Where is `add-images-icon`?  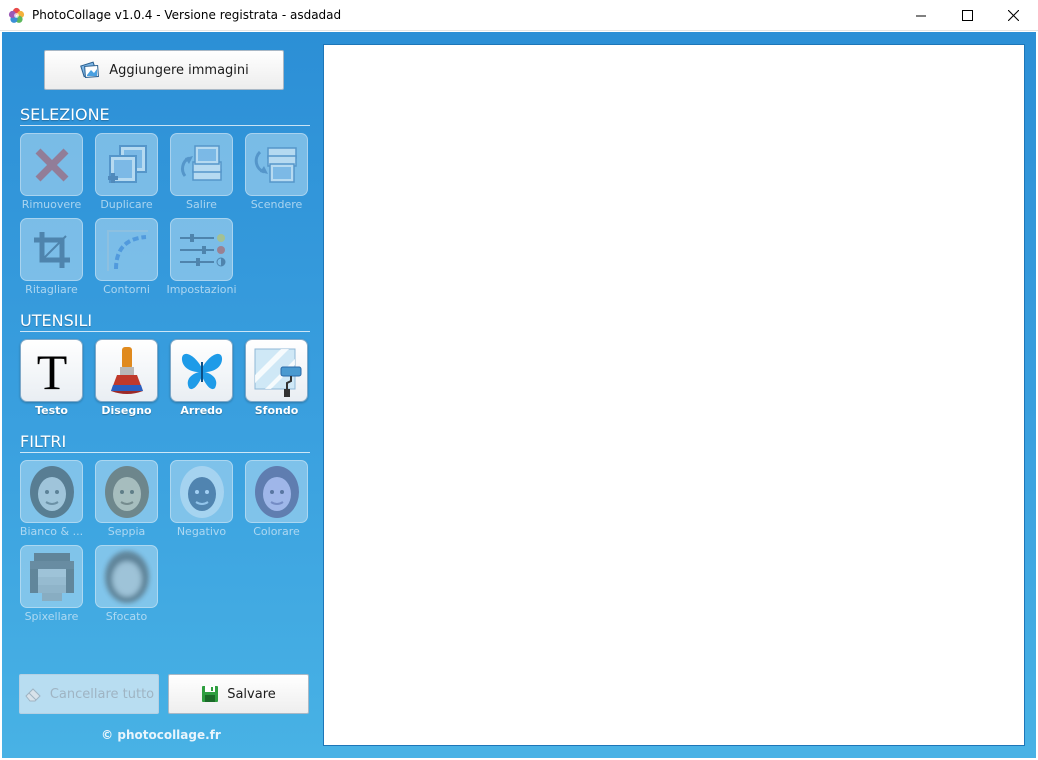
add-images-icon is located at coordinates (90, 69).